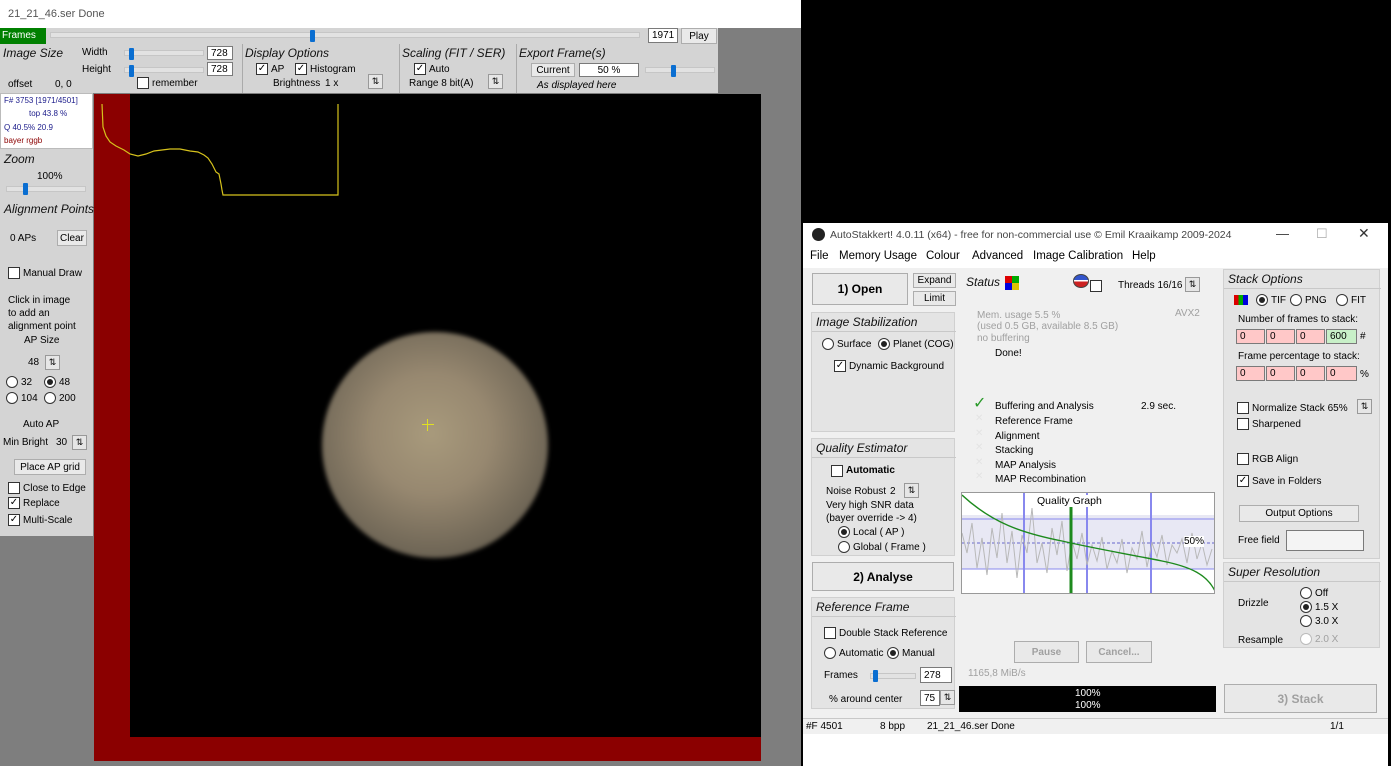 This screenshot has width=1391, height=766. I want to click on menu-file: File, so click(819, 256).